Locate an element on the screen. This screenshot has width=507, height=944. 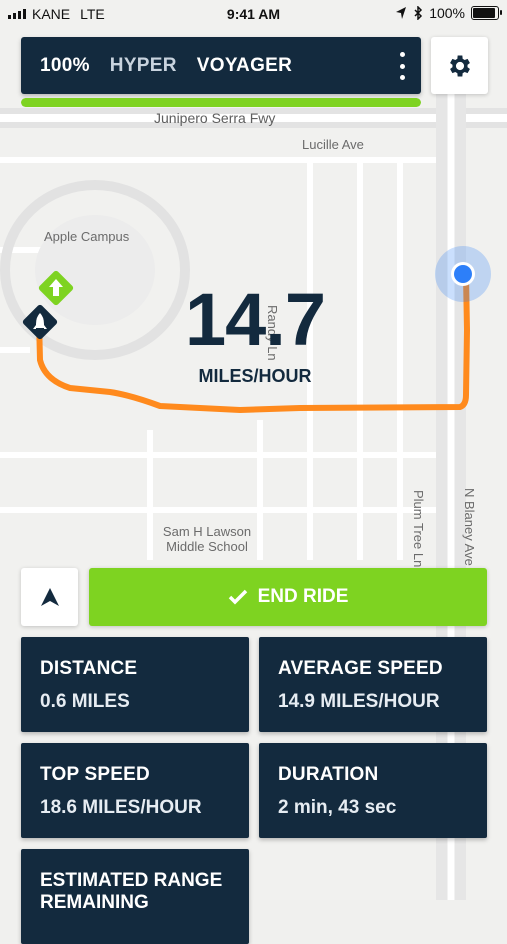
location-arrow-icon is located at coordinates (401, 13).